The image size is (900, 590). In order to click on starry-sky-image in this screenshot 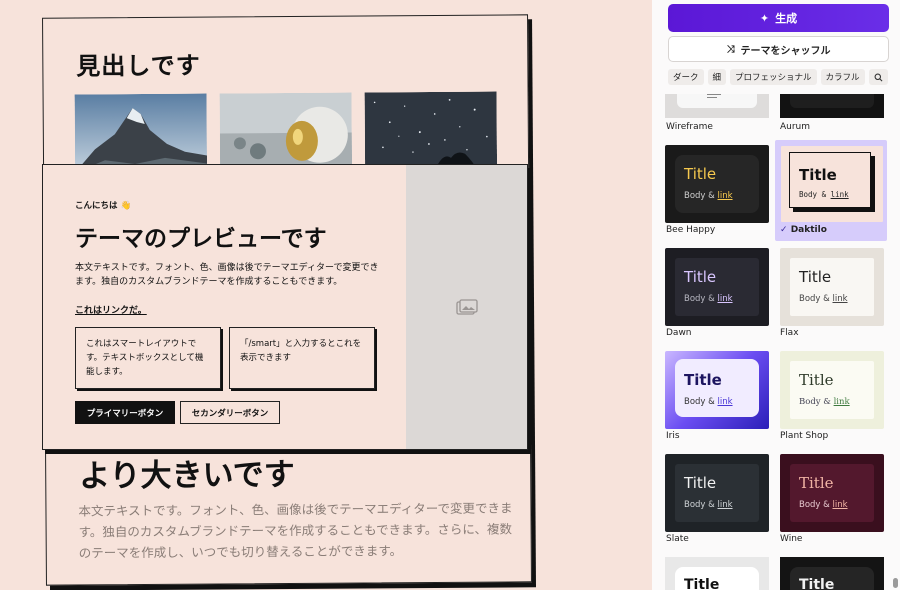, I will do `click(431, 131)`.